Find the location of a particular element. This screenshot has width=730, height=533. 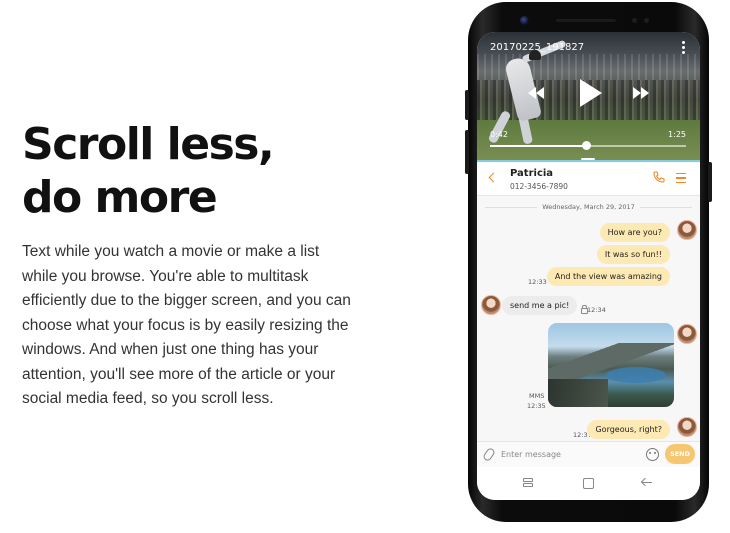

volume-button is located at coordinates (467, 105).